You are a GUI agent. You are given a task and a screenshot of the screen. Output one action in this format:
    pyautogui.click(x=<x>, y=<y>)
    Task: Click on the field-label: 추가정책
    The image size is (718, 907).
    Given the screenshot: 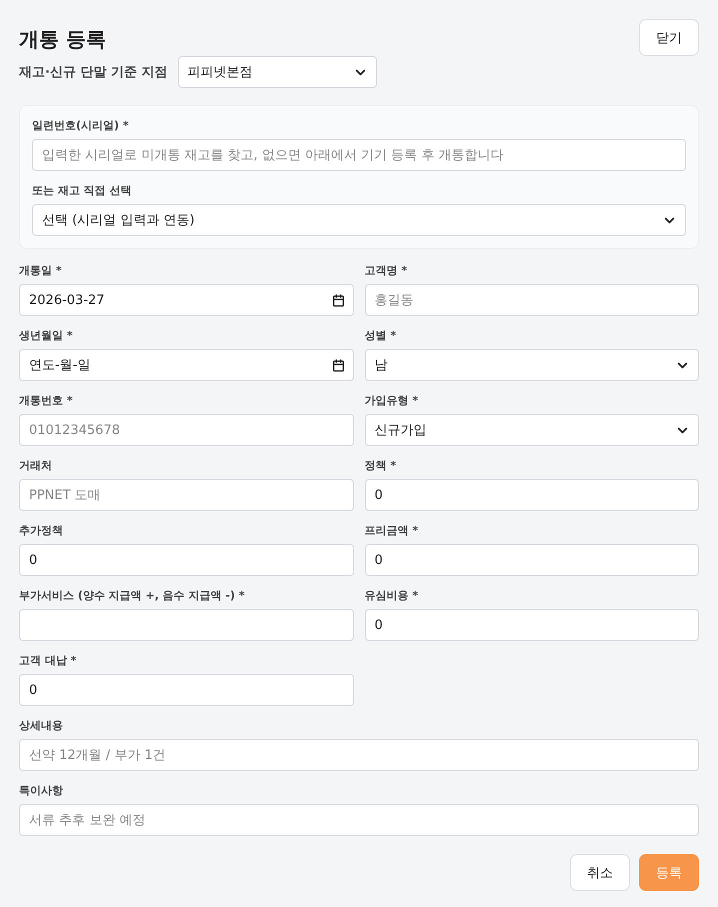 What is the action you would take?
    pyautogui.click(x=41, y=530)
    